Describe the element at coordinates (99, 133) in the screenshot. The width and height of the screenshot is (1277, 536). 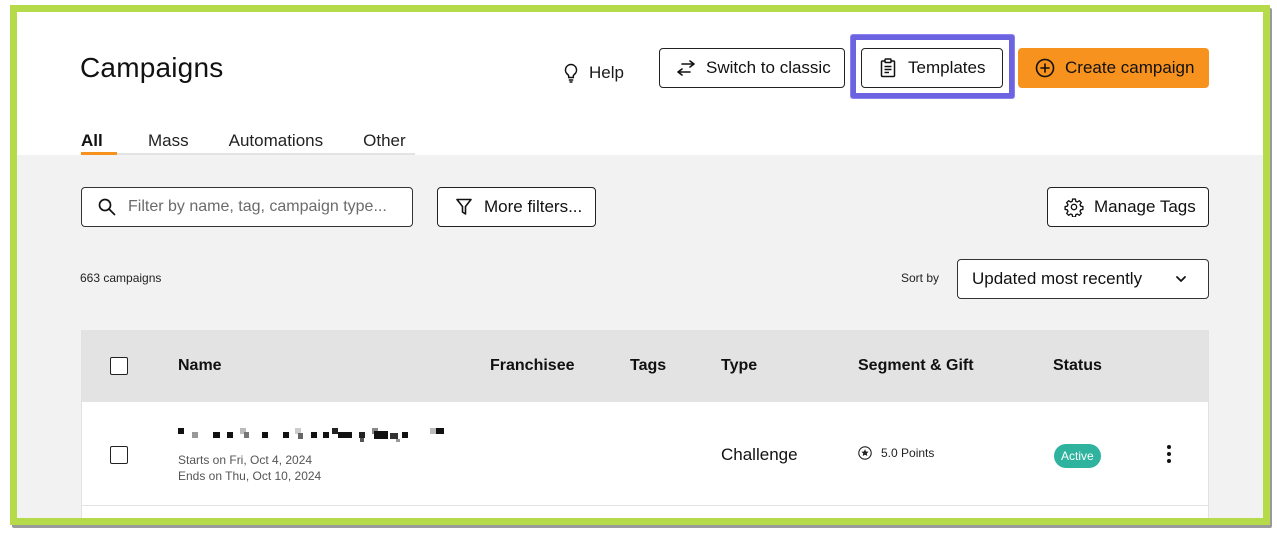
I see `tab-all: All` at that location.